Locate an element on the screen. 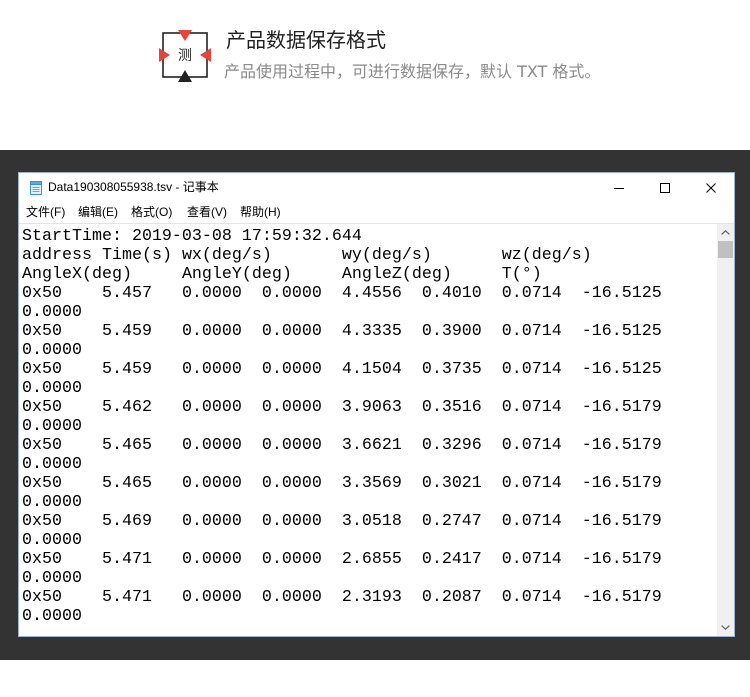 The width and height of the screenshot is (750, 697). close-button is located at coordinates (711, 187).